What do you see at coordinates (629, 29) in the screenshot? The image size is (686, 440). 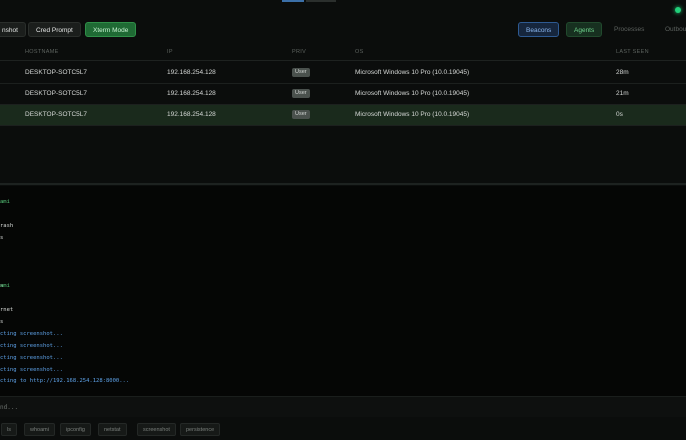 I see `tab-processes: Processes` at bounding box center [629, 29].